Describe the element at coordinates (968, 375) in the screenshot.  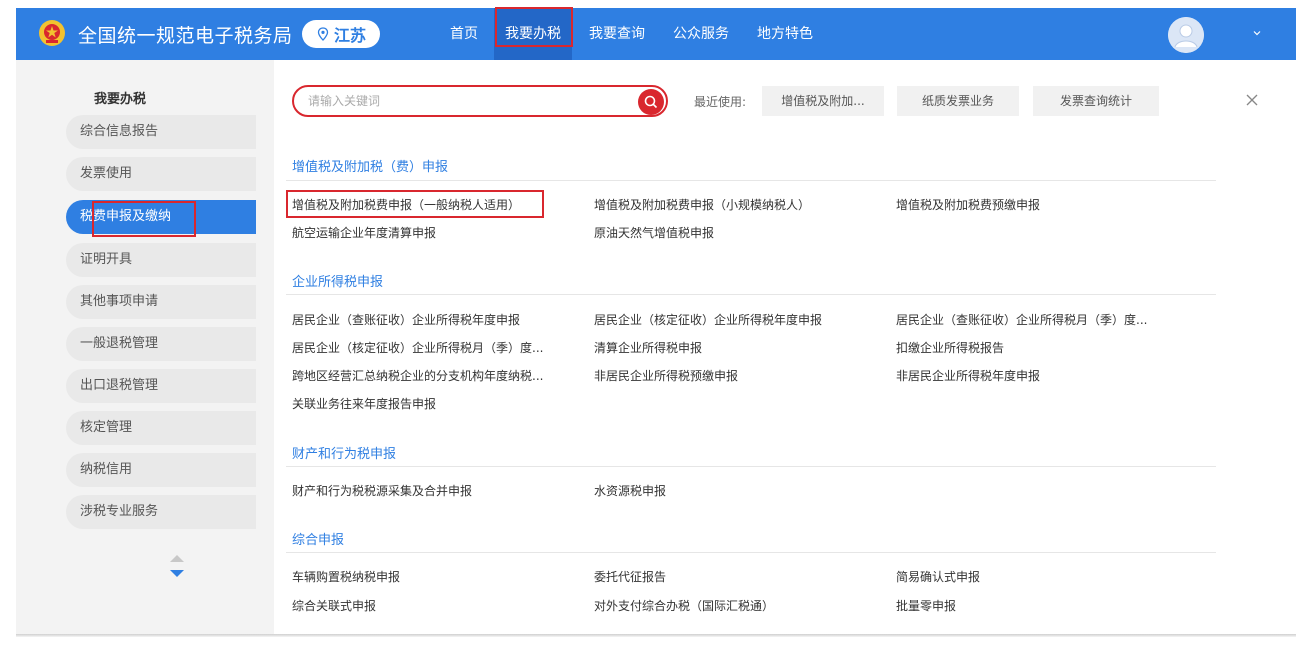
I see `link-nonresident-annual: 非居民企业所得税年度申报` at that location.